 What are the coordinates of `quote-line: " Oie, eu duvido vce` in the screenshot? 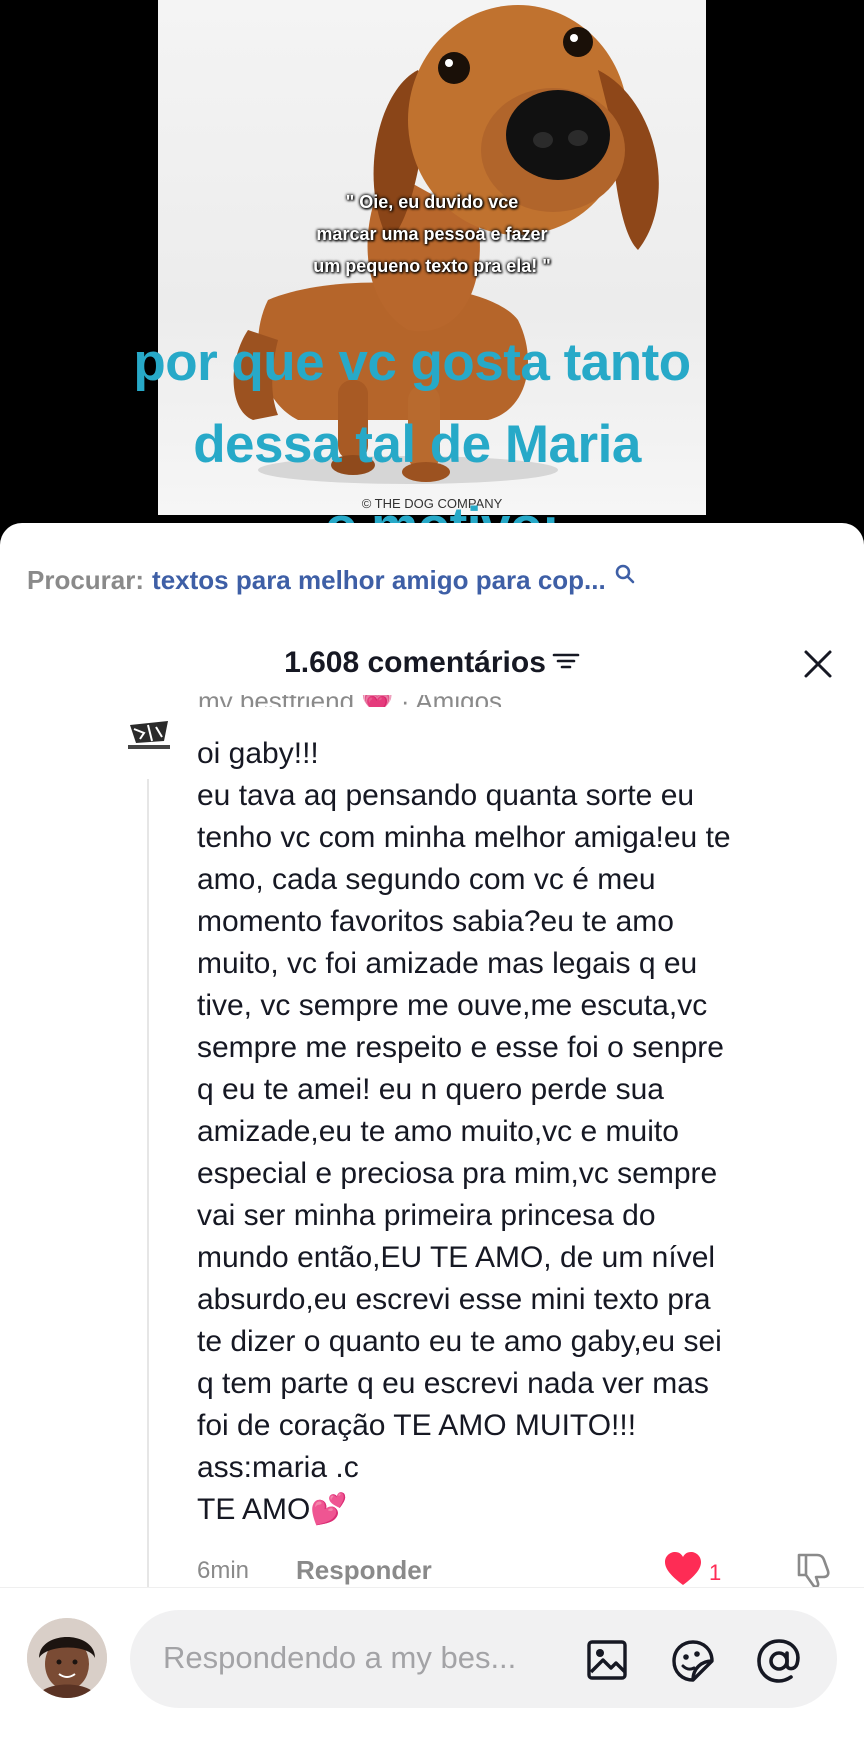 It's located at (432, 202).